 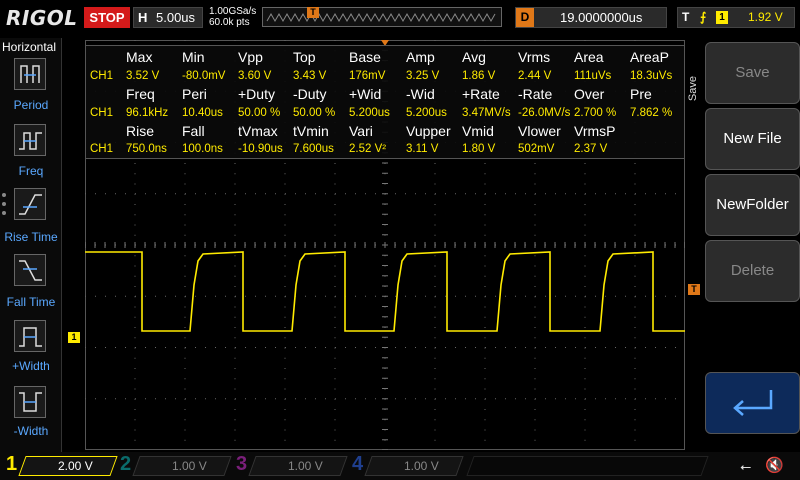 I want to click on meas-value: -26.0MV/s, so click(x=544, y=113).